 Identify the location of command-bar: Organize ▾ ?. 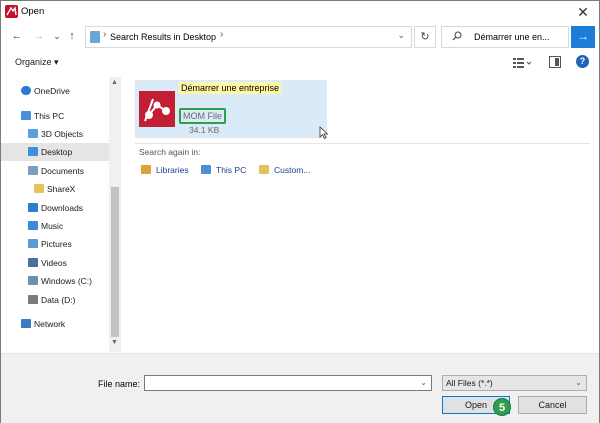
(300, 63).